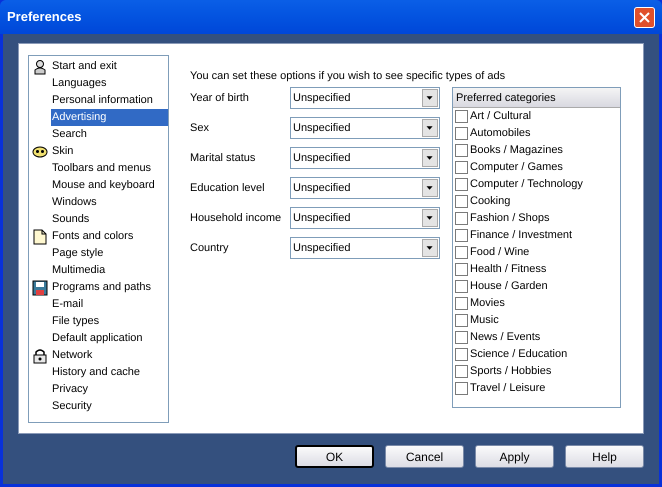  Describe the element at coordinates (109, 236) in the screenshot. I see `sidebar-item: Fonts and colors` at that location.